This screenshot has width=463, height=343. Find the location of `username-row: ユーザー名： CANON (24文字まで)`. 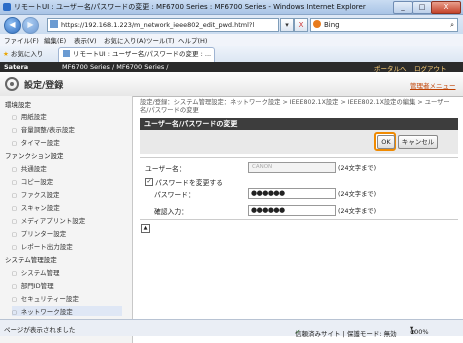

username-row: ユーザー名： CANON (24文字まで) is located at coordinates (299, 168).